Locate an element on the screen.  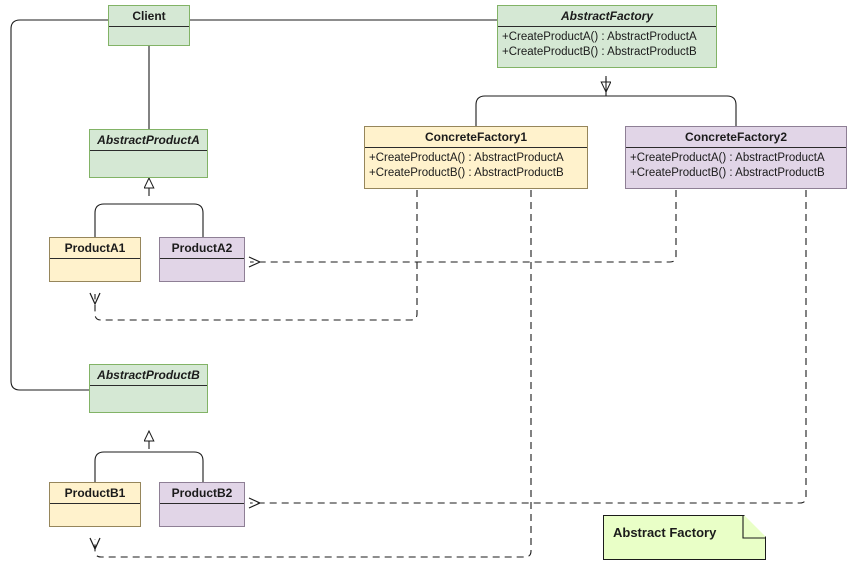
class-name-concretefactory2: ConcreteFactory2 is located at coordinates (736, 137).